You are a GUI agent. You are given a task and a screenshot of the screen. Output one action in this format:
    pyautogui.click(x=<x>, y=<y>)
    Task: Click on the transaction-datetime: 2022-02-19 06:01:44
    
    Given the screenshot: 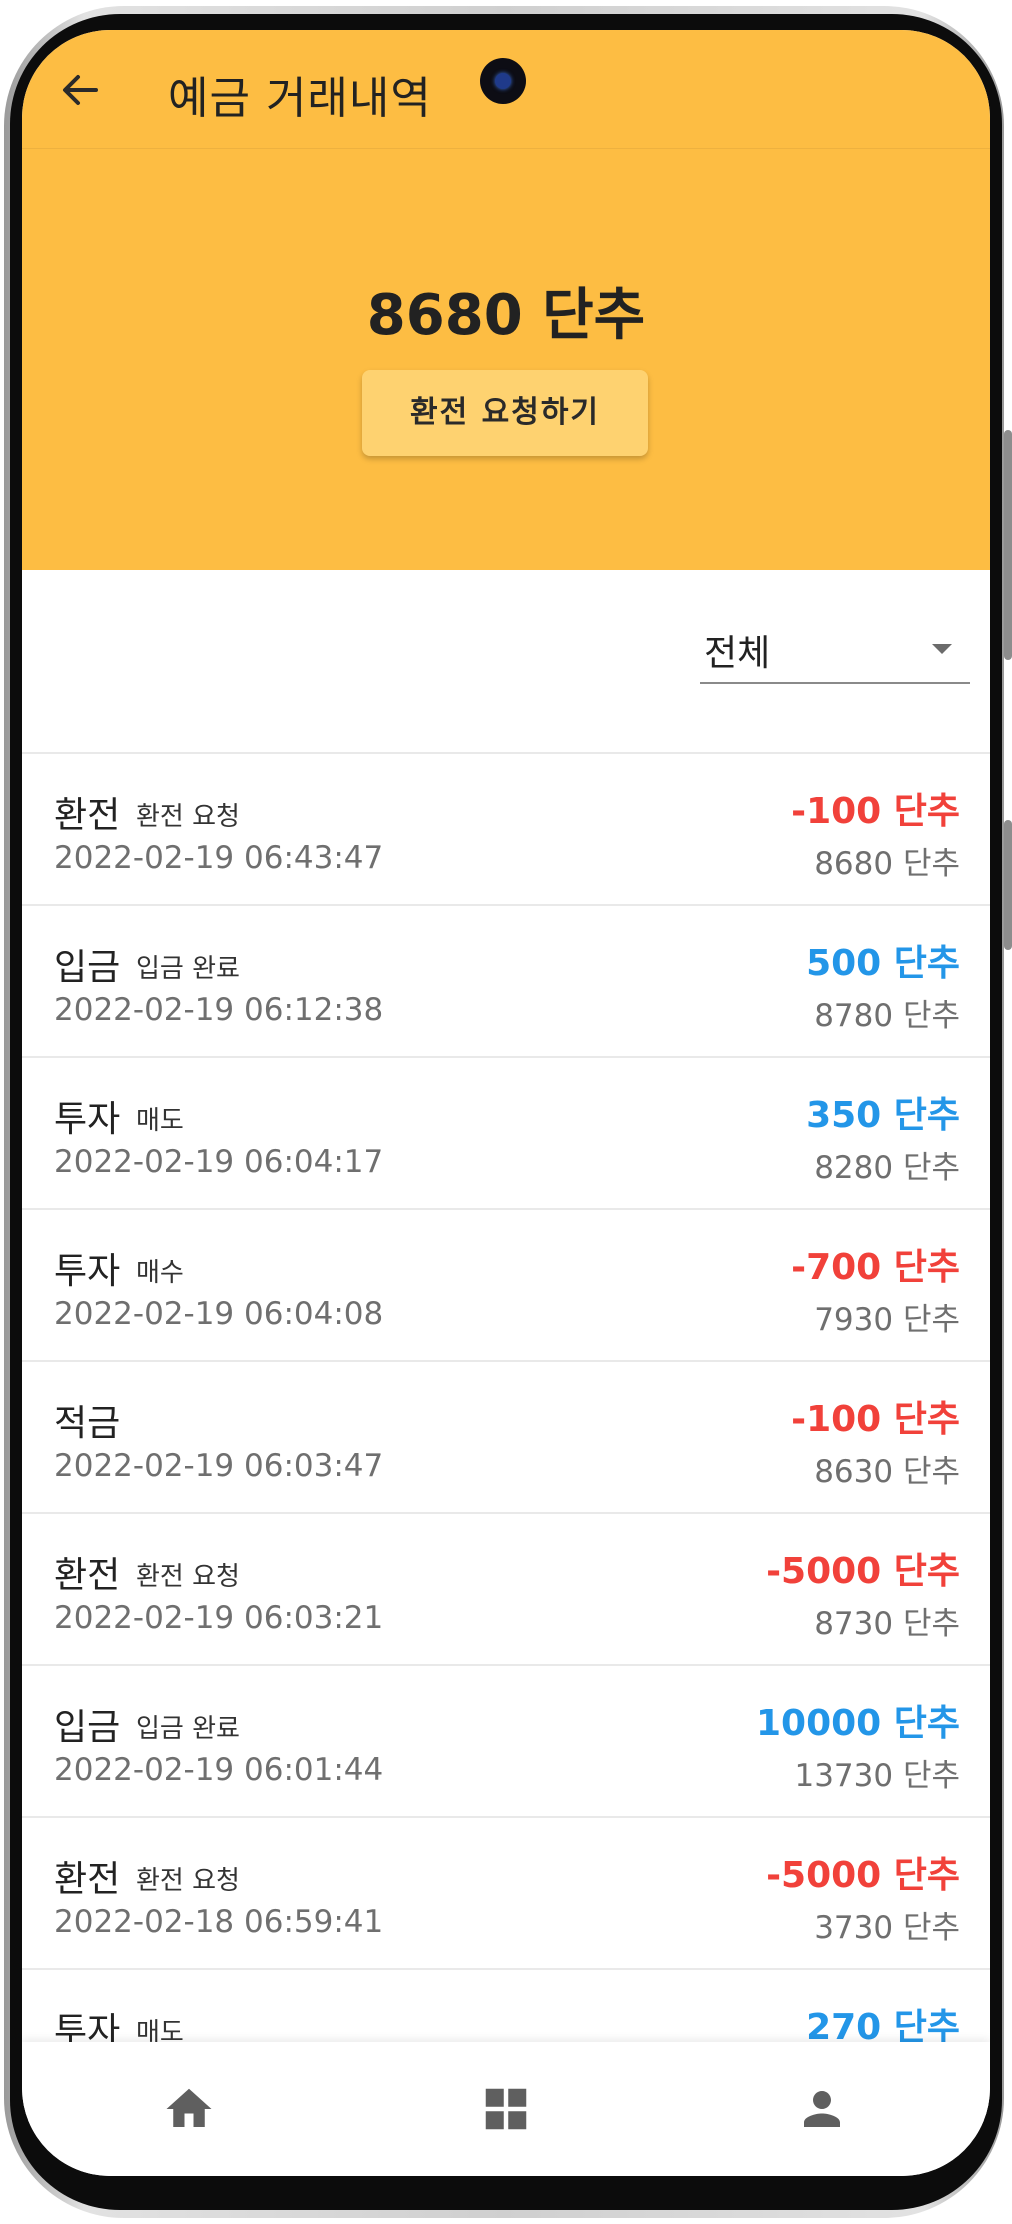 What is the action you would take?
    pyautogui.click(x=219, y=1770)
    